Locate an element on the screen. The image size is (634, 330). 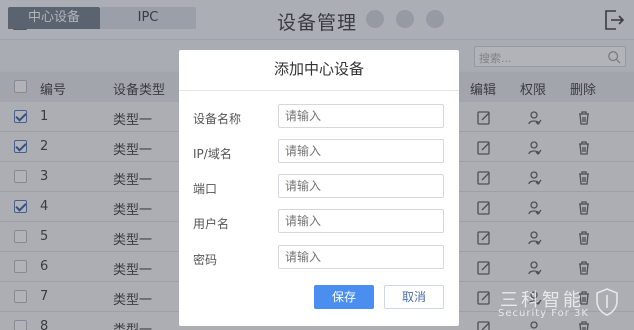
watermark: 三科智能 Security For 3K is located at coordinates (561, 306).